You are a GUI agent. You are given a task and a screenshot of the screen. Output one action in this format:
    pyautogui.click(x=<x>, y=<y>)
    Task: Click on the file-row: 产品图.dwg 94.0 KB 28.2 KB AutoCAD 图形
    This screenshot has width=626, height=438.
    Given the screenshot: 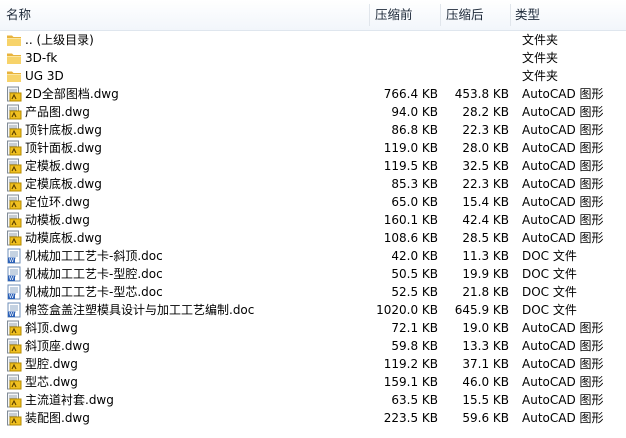 What is the action you would take?
    pyautogui.click(x=313, y=112)
    